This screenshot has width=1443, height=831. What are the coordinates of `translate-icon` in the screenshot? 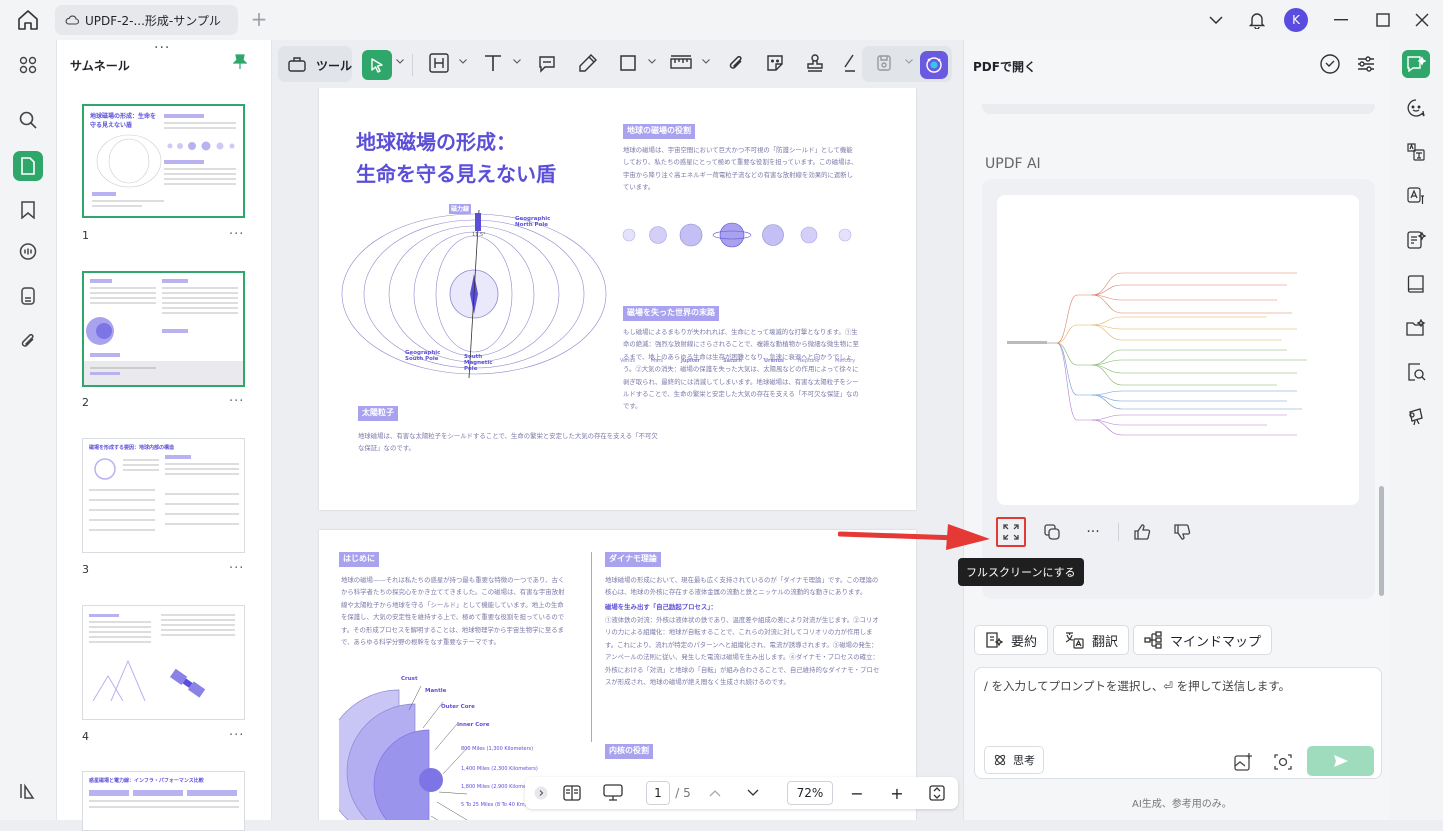 It's located at (1416, 152).